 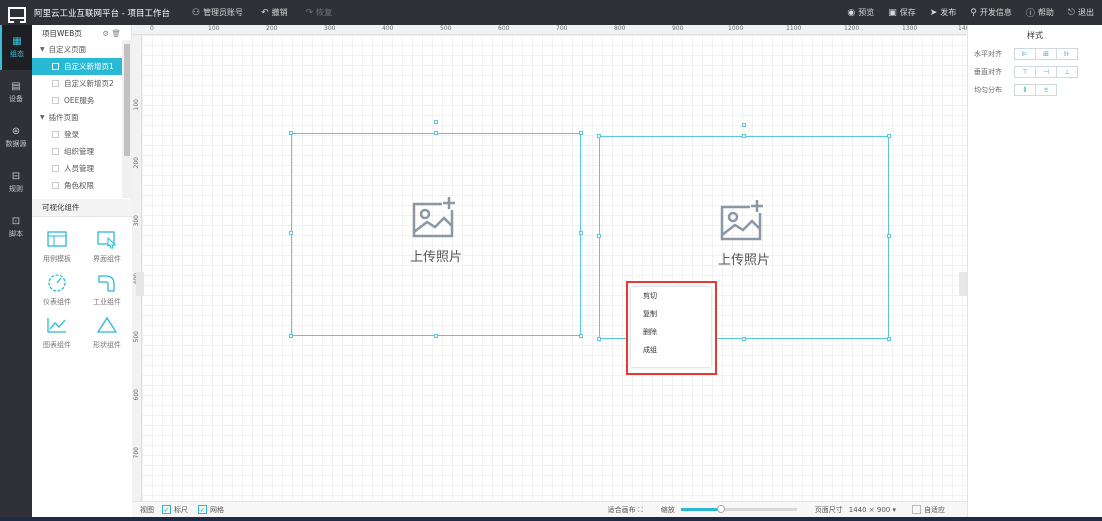 What do you see at coordinates (1040, 12) in the screenshot?
I see `help-button: ⓘ 帮助` at bounding box center [1040, 12].